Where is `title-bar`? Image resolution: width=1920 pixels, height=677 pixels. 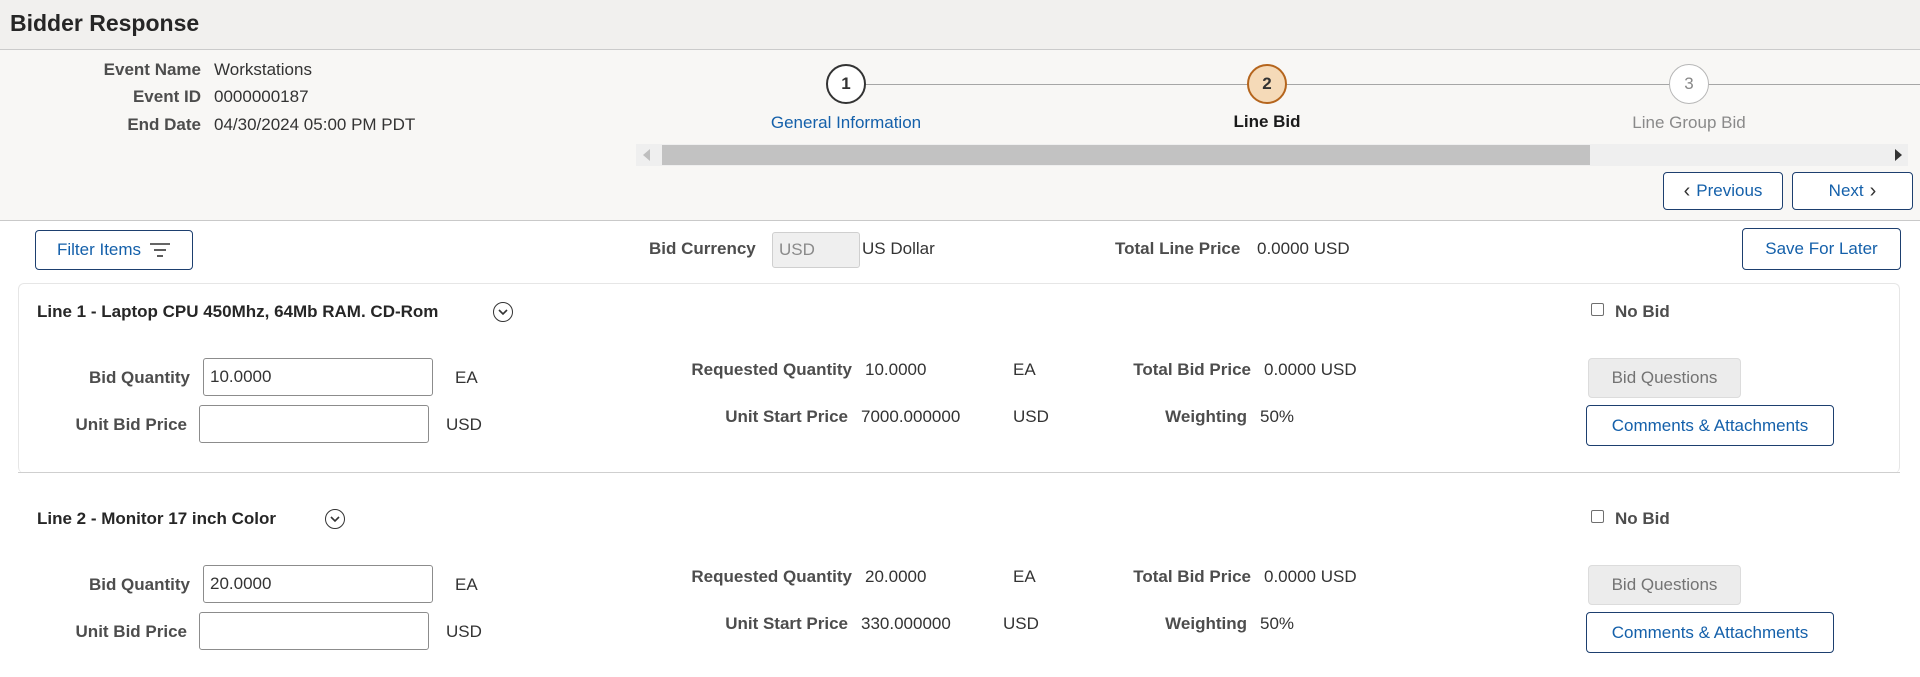
title-bar is located at coordinates (960, 25).